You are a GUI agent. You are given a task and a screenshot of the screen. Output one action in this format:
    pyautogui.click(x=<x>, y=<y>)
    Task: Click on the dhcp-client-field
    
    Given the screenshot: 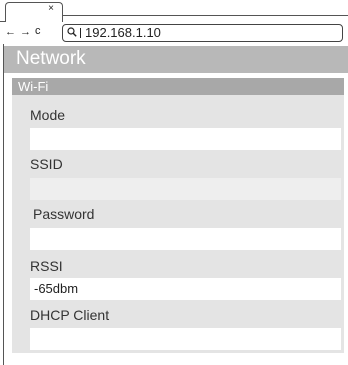 What is the action you would take?
    pyautogui.click(x=185, y=339)
    